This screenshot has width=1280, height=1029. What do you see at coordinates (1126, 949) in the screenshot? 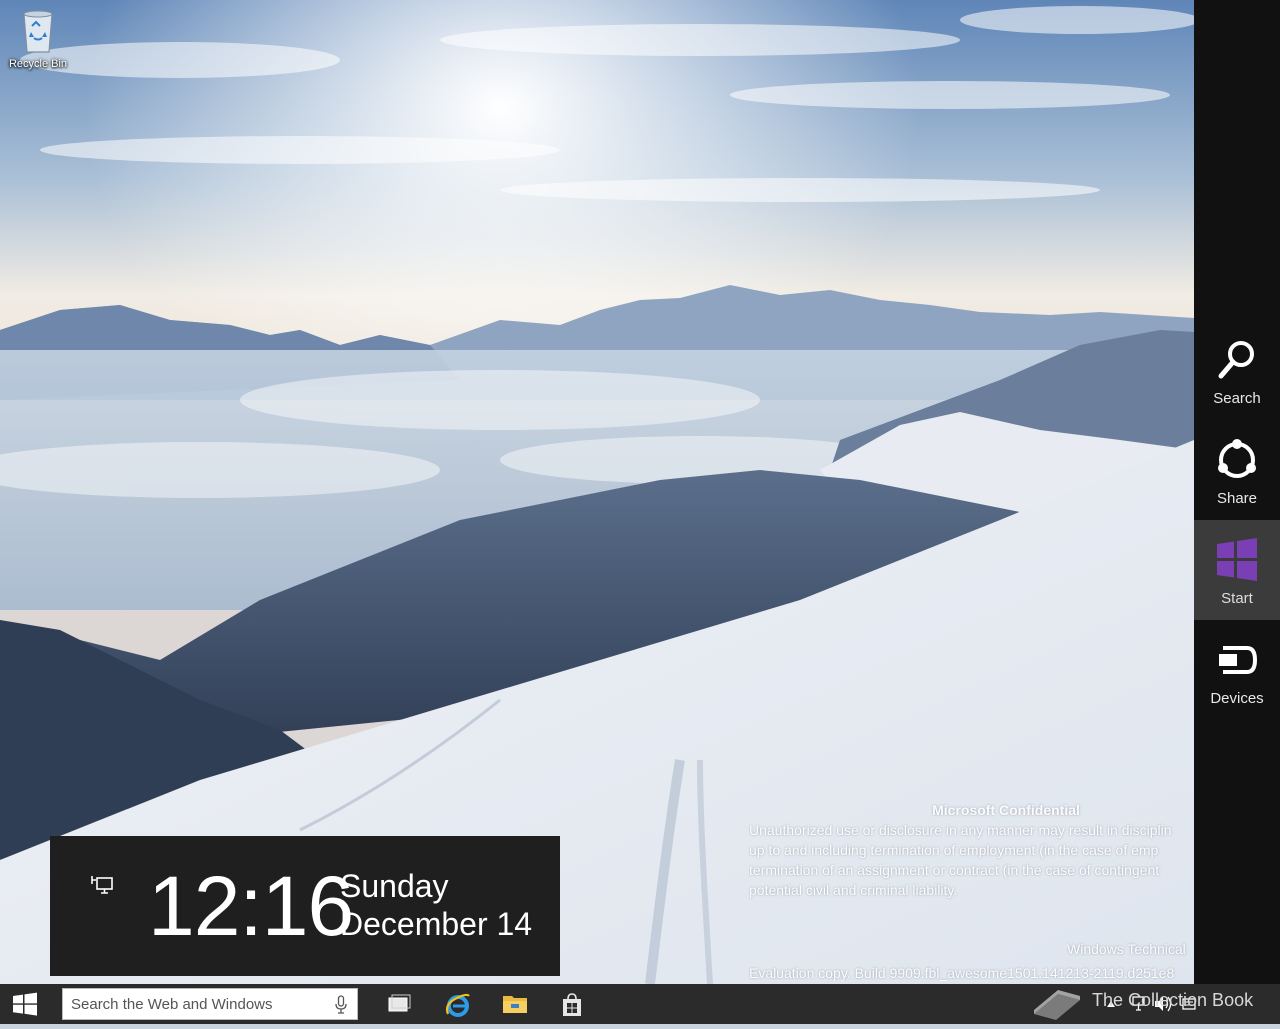
I see `watermark-edition: Windows Technical` at bounding box center [1126, 949].